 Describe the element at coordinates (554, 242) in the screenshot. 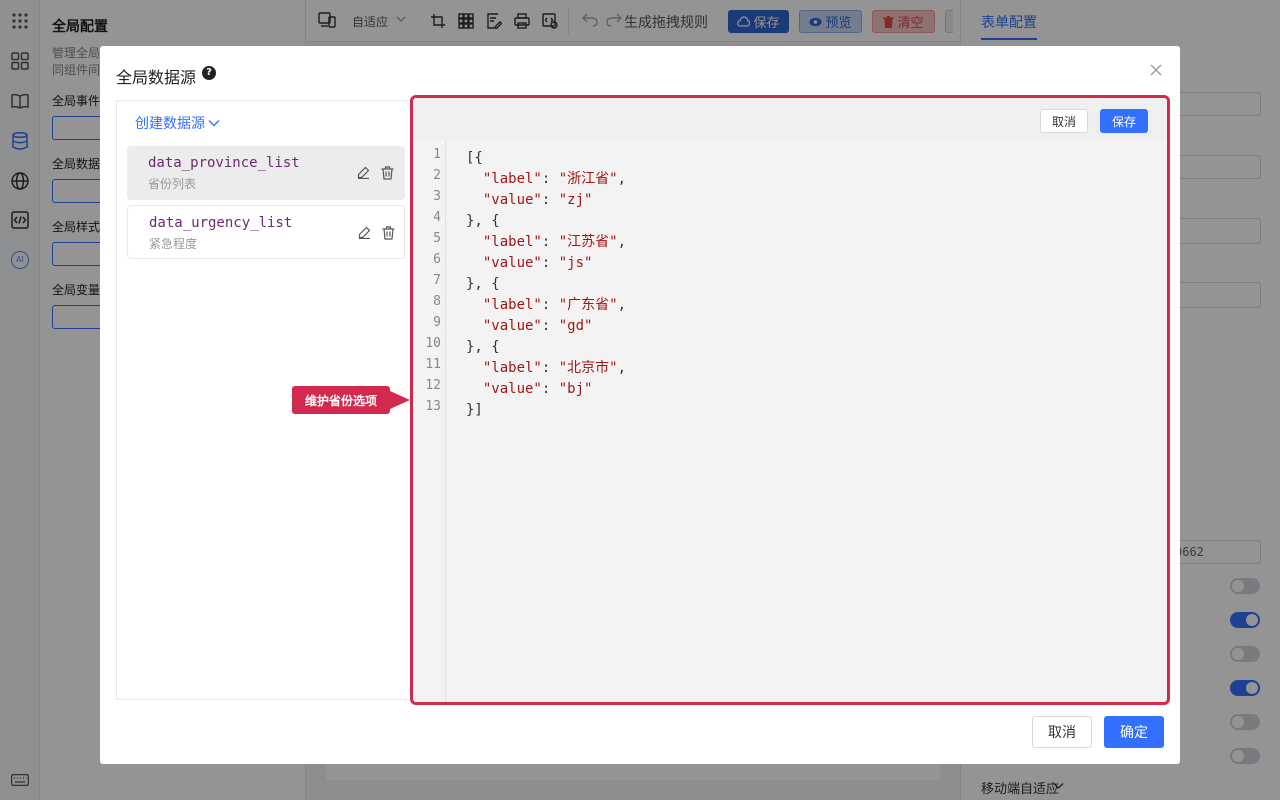

I see `code-line: "label": "江苏省",` at that location.